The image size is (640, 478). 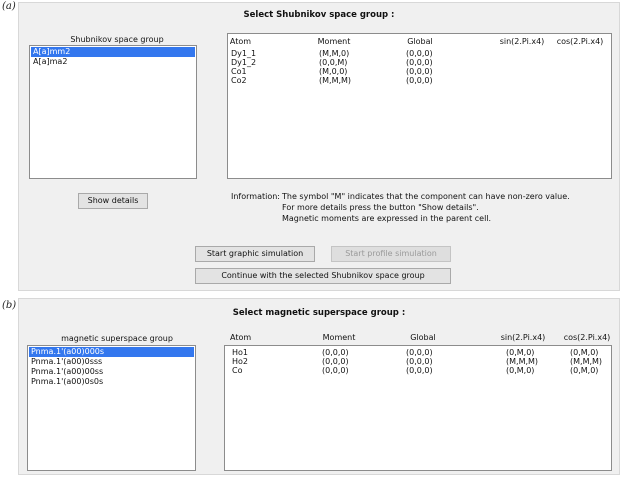 What do you see at coordinates (111, 362) in the screenshot?
I see `group-item: Pnma.1'(a00)0sss` at bounding box center [111, 362].